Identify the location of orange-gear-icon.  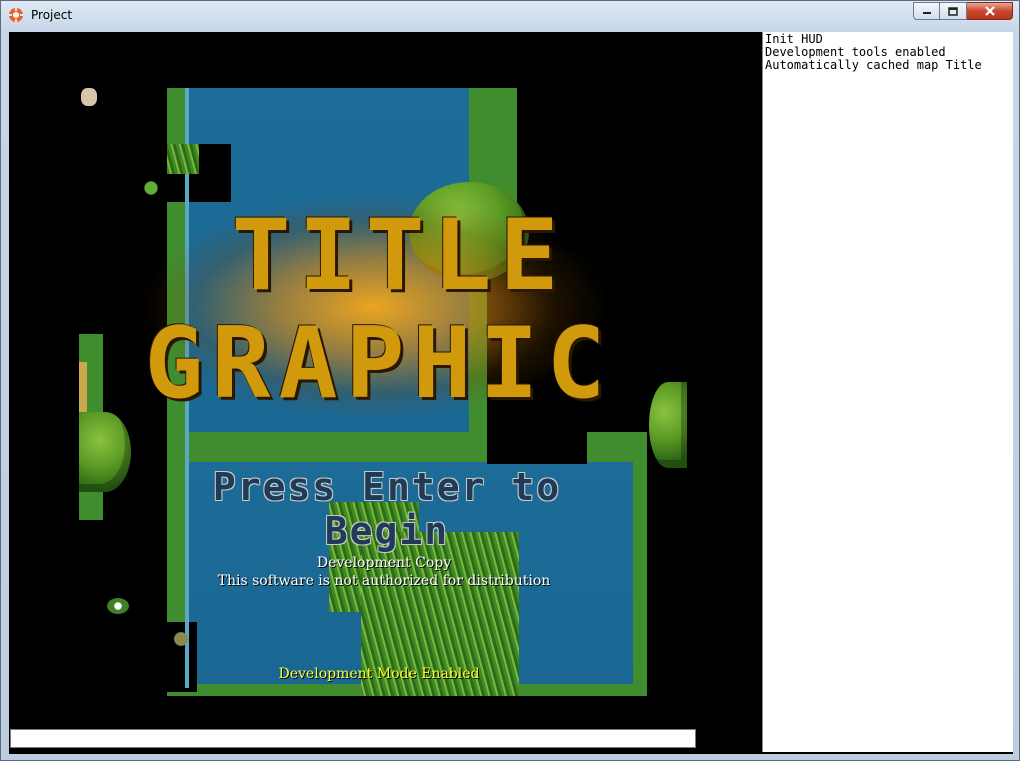
(16, 15).